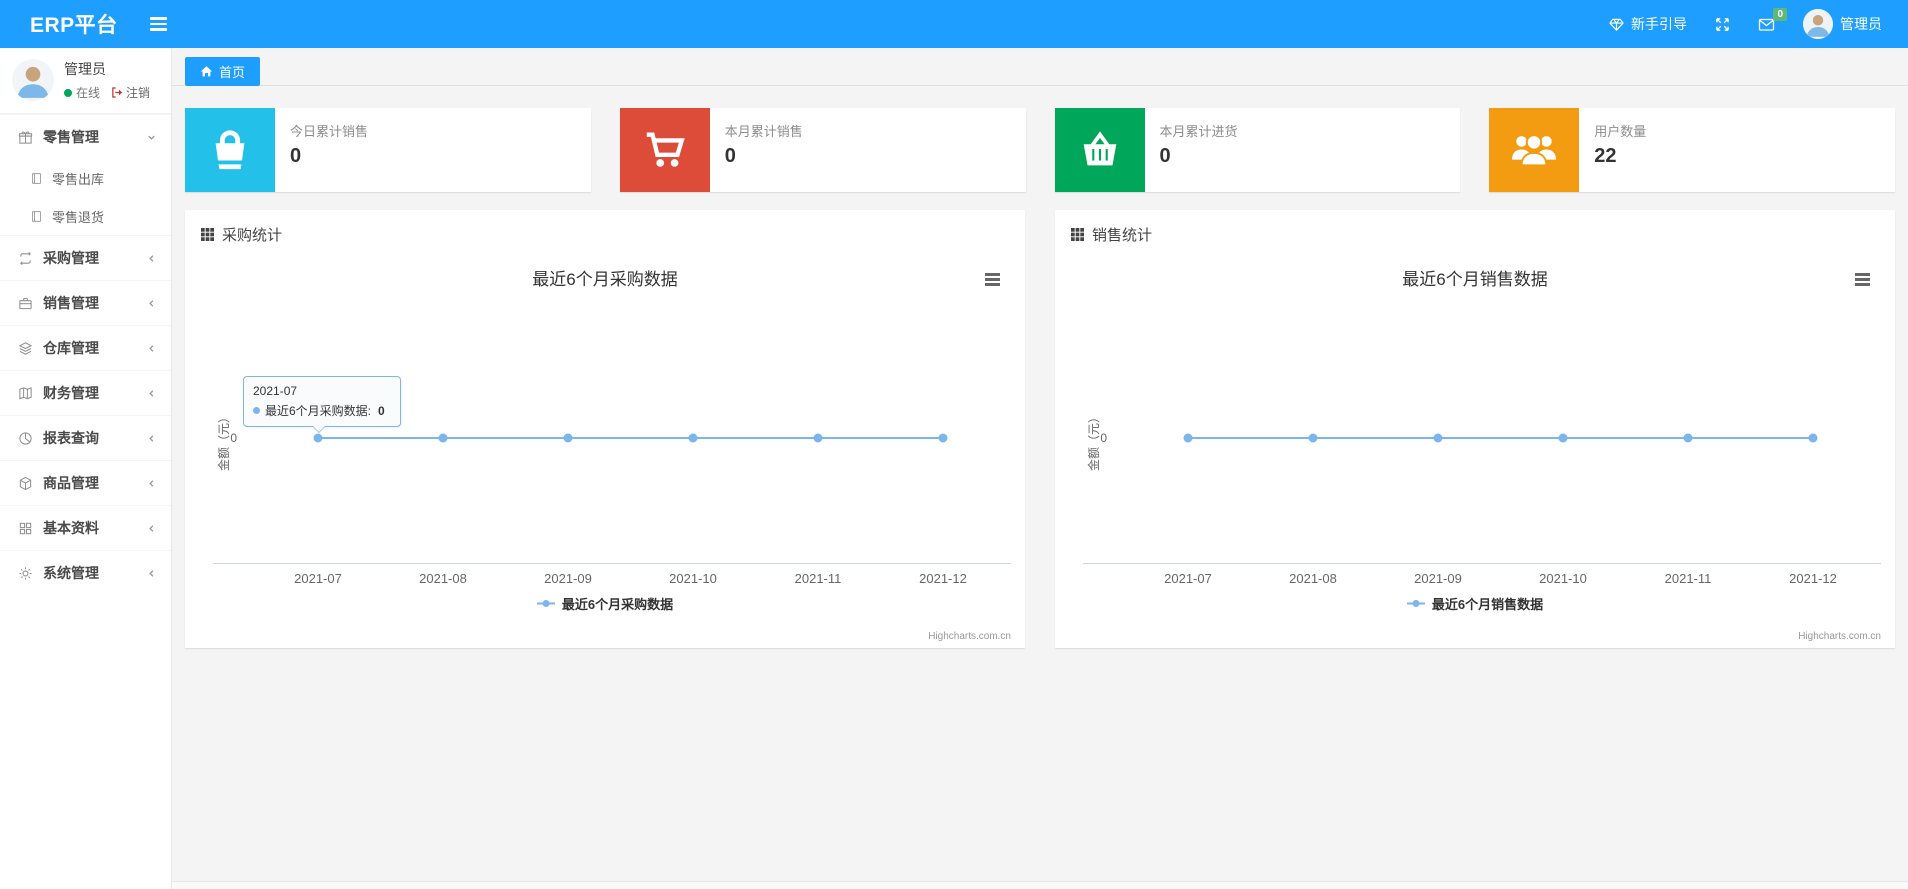 This screenshot has height=889, width=1908. I want to click on sidebar-item-reports: 报表查询, so click(85, 437).